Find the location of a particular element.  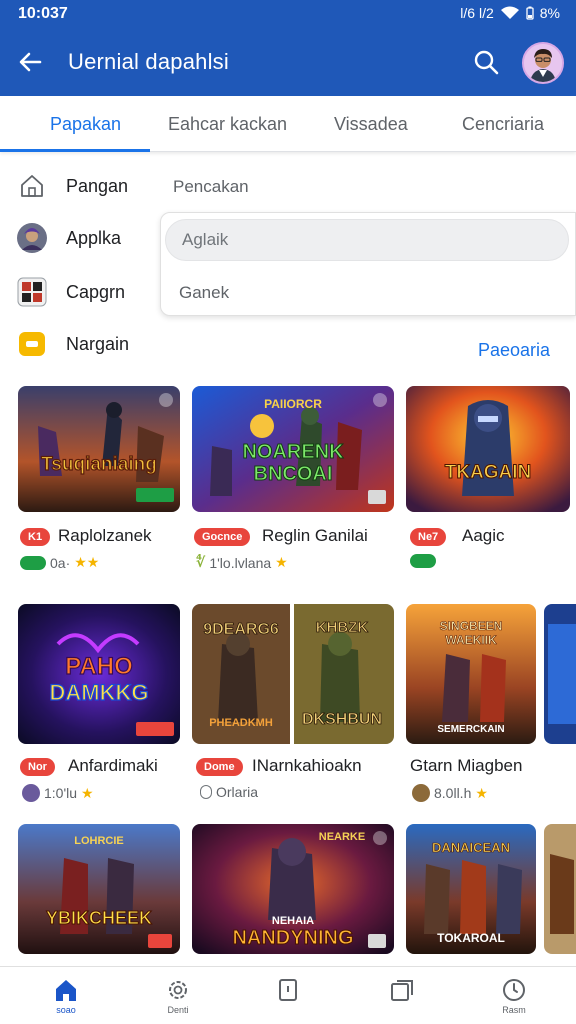

game-art-top: NEARKE is located at coordinates (342, 837).